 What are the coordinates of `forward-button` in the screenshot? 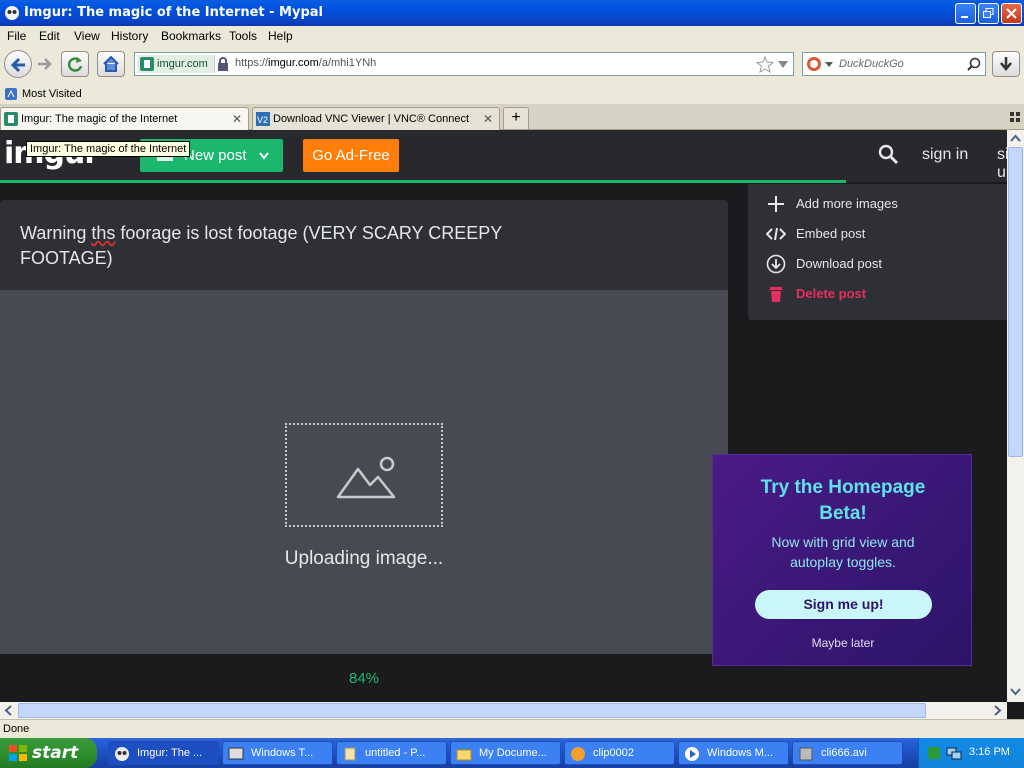 It's located at (44, 65).